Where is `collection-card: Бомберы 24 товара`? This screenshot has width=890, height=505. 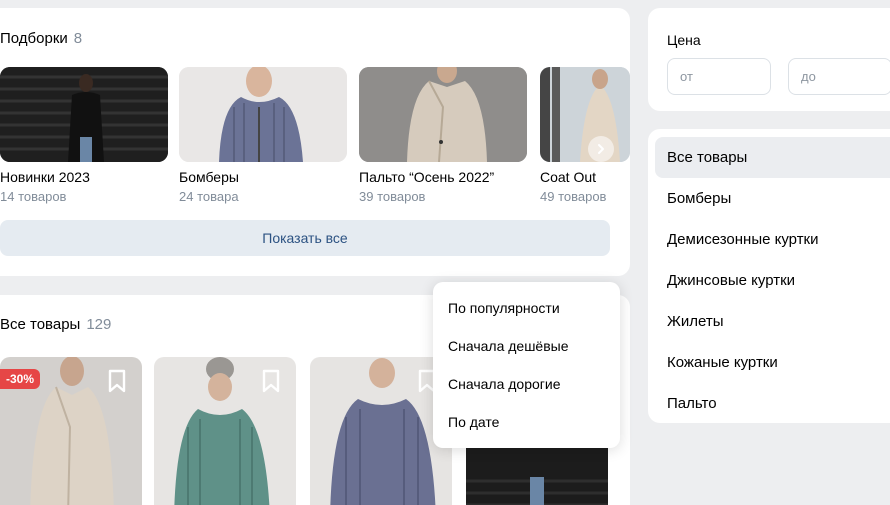 collection-card: Бомберы 24 товара is located at coordinates (263, 135).